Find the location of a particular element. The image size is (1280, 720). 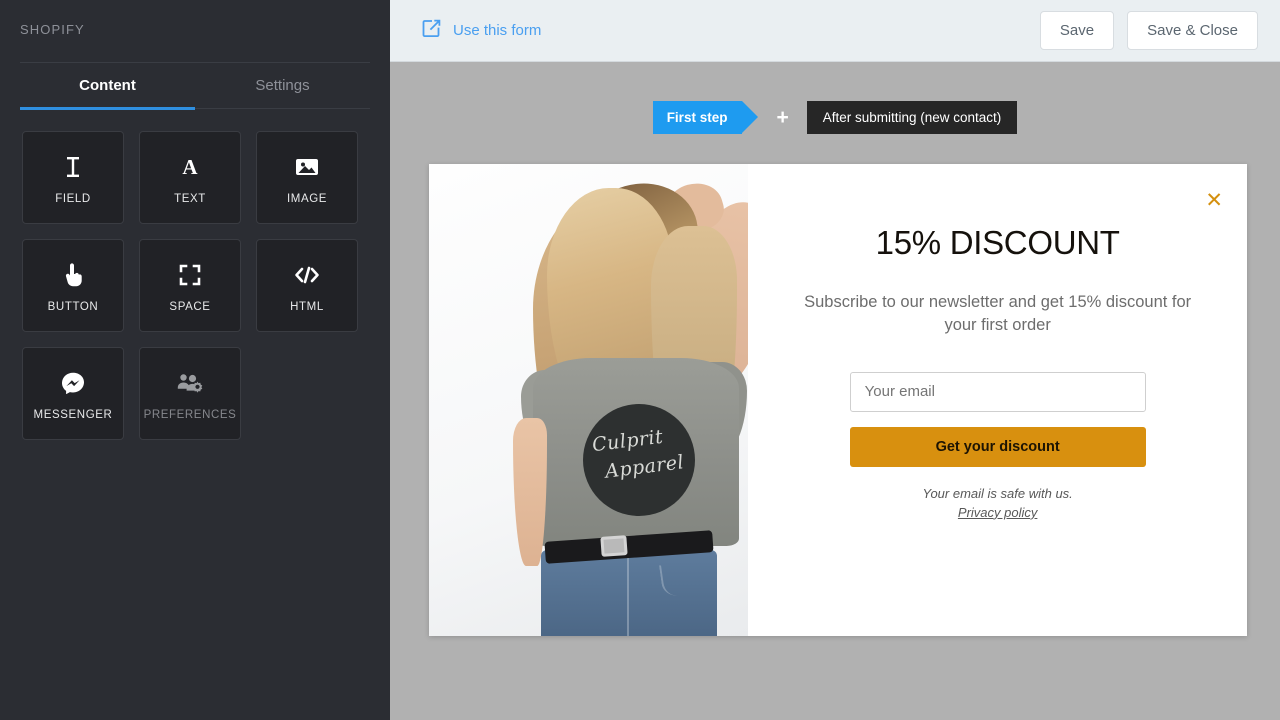

image-icon is located at coordinates (307, 167).